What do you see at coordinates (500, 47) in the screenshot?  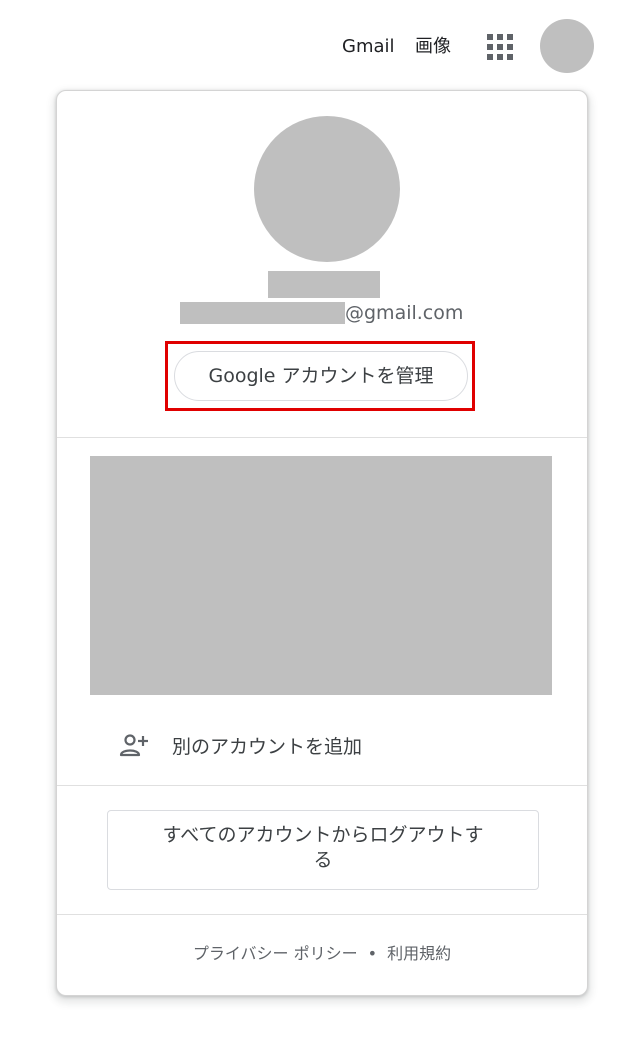 I see `apps-grid-icon` at bounding box center [500, 47].